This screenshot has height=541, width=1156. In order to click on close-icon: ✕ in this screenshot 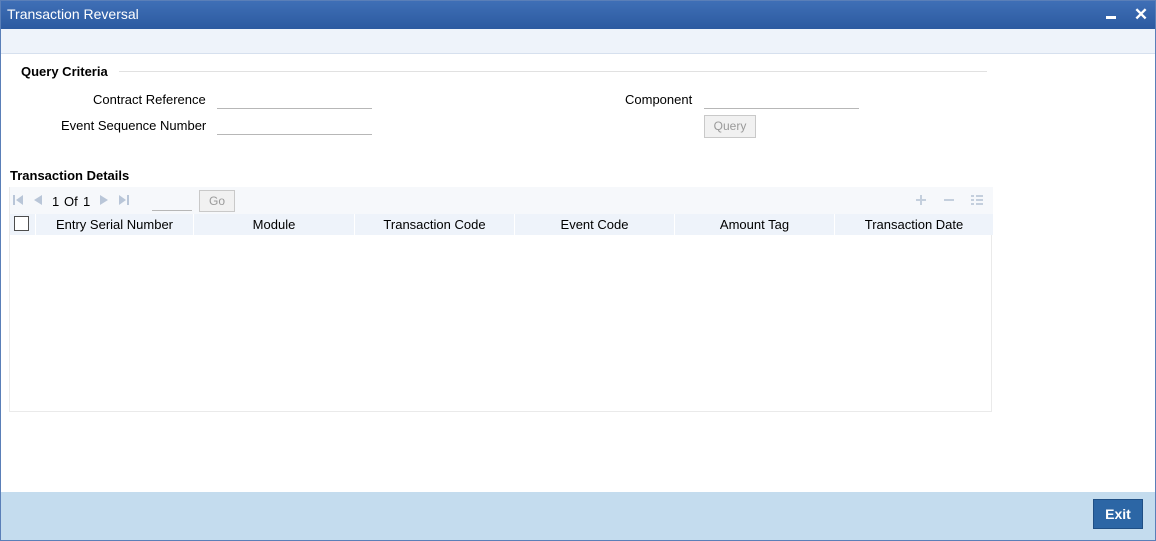, I will do `click(1141, 14)`.